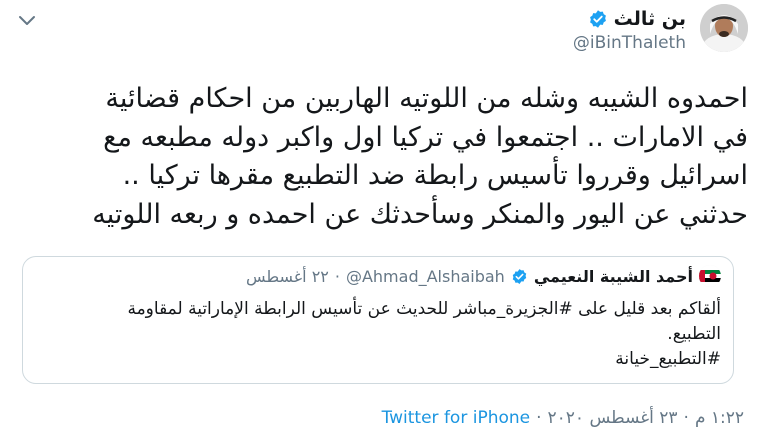  I want to click on tweet-date: ٢٣ أغسطس ٢٠٢٠, so click(613, 418).